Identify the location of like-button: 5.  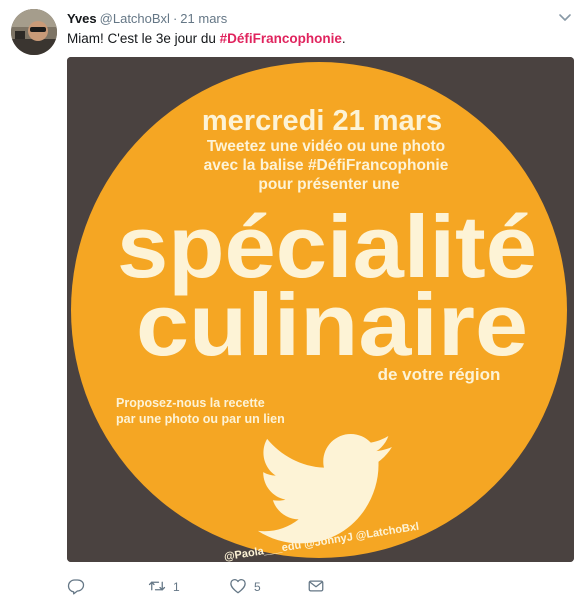
(245, 587).